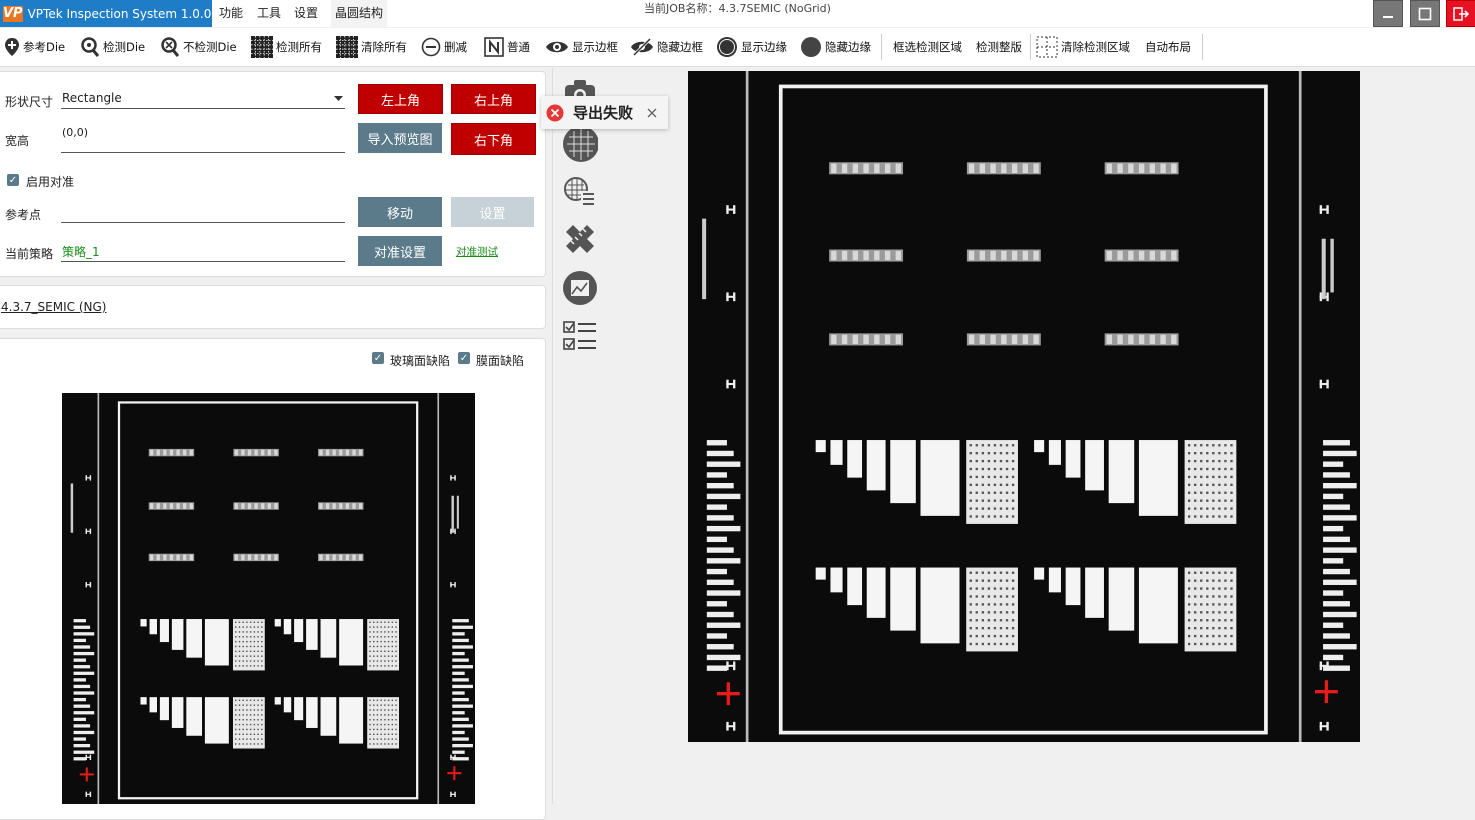 The image size is (1475, 820). I want to click on job-panel: 4.3.7_SEMIC (NG), so click(273, 307).